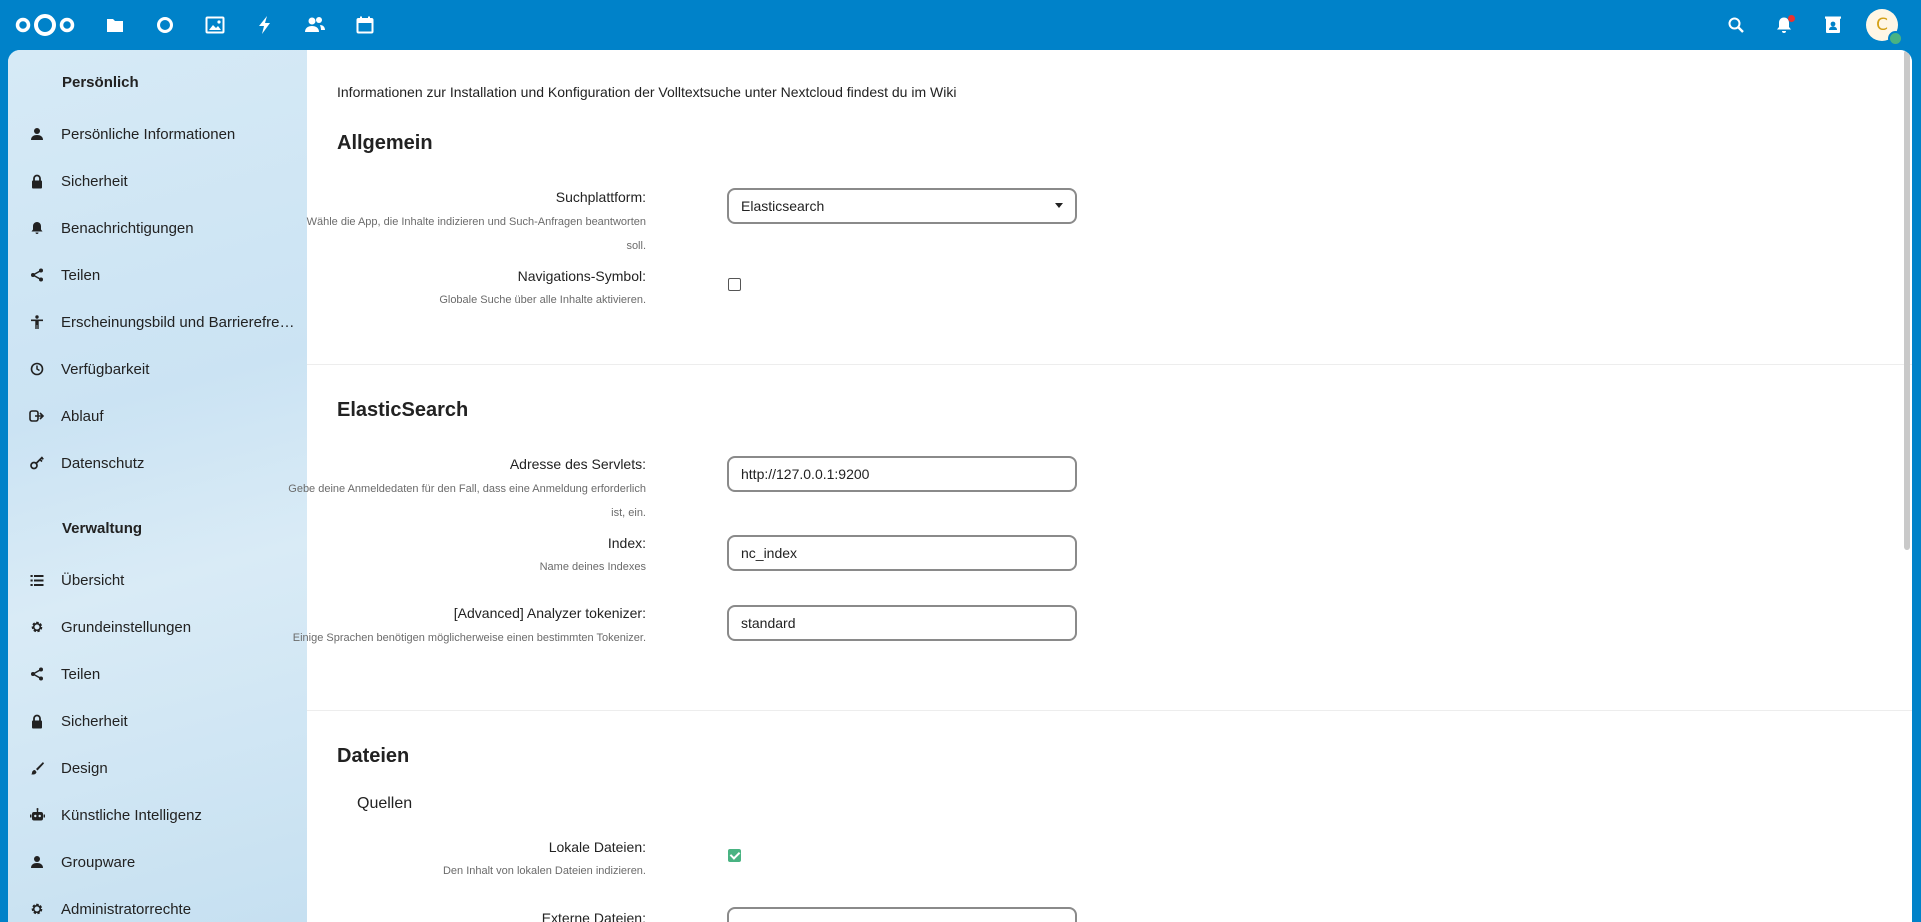  Describe the element at coordinates (315, 25) in the screenshot. I see `contacts-icon` at that location.